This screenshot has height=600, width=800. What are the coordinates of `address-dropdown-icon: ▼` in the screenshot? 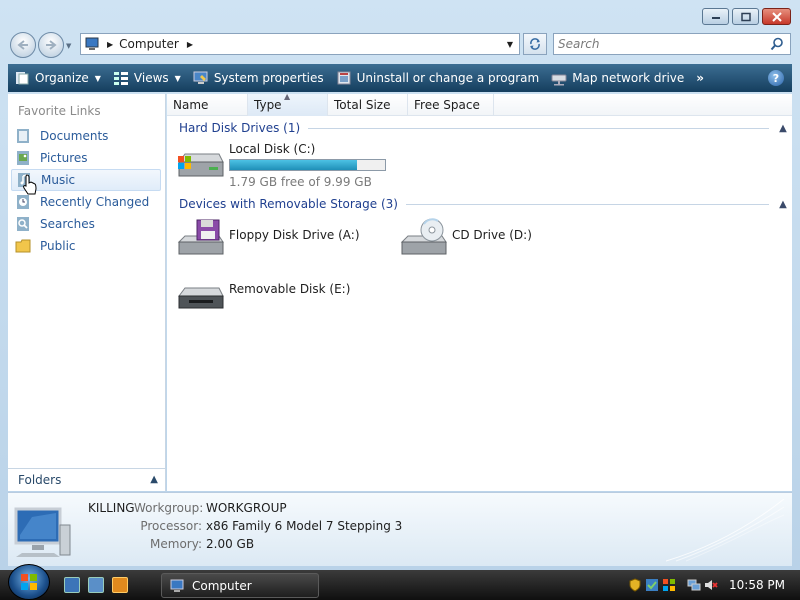 It's located at (510, 44).